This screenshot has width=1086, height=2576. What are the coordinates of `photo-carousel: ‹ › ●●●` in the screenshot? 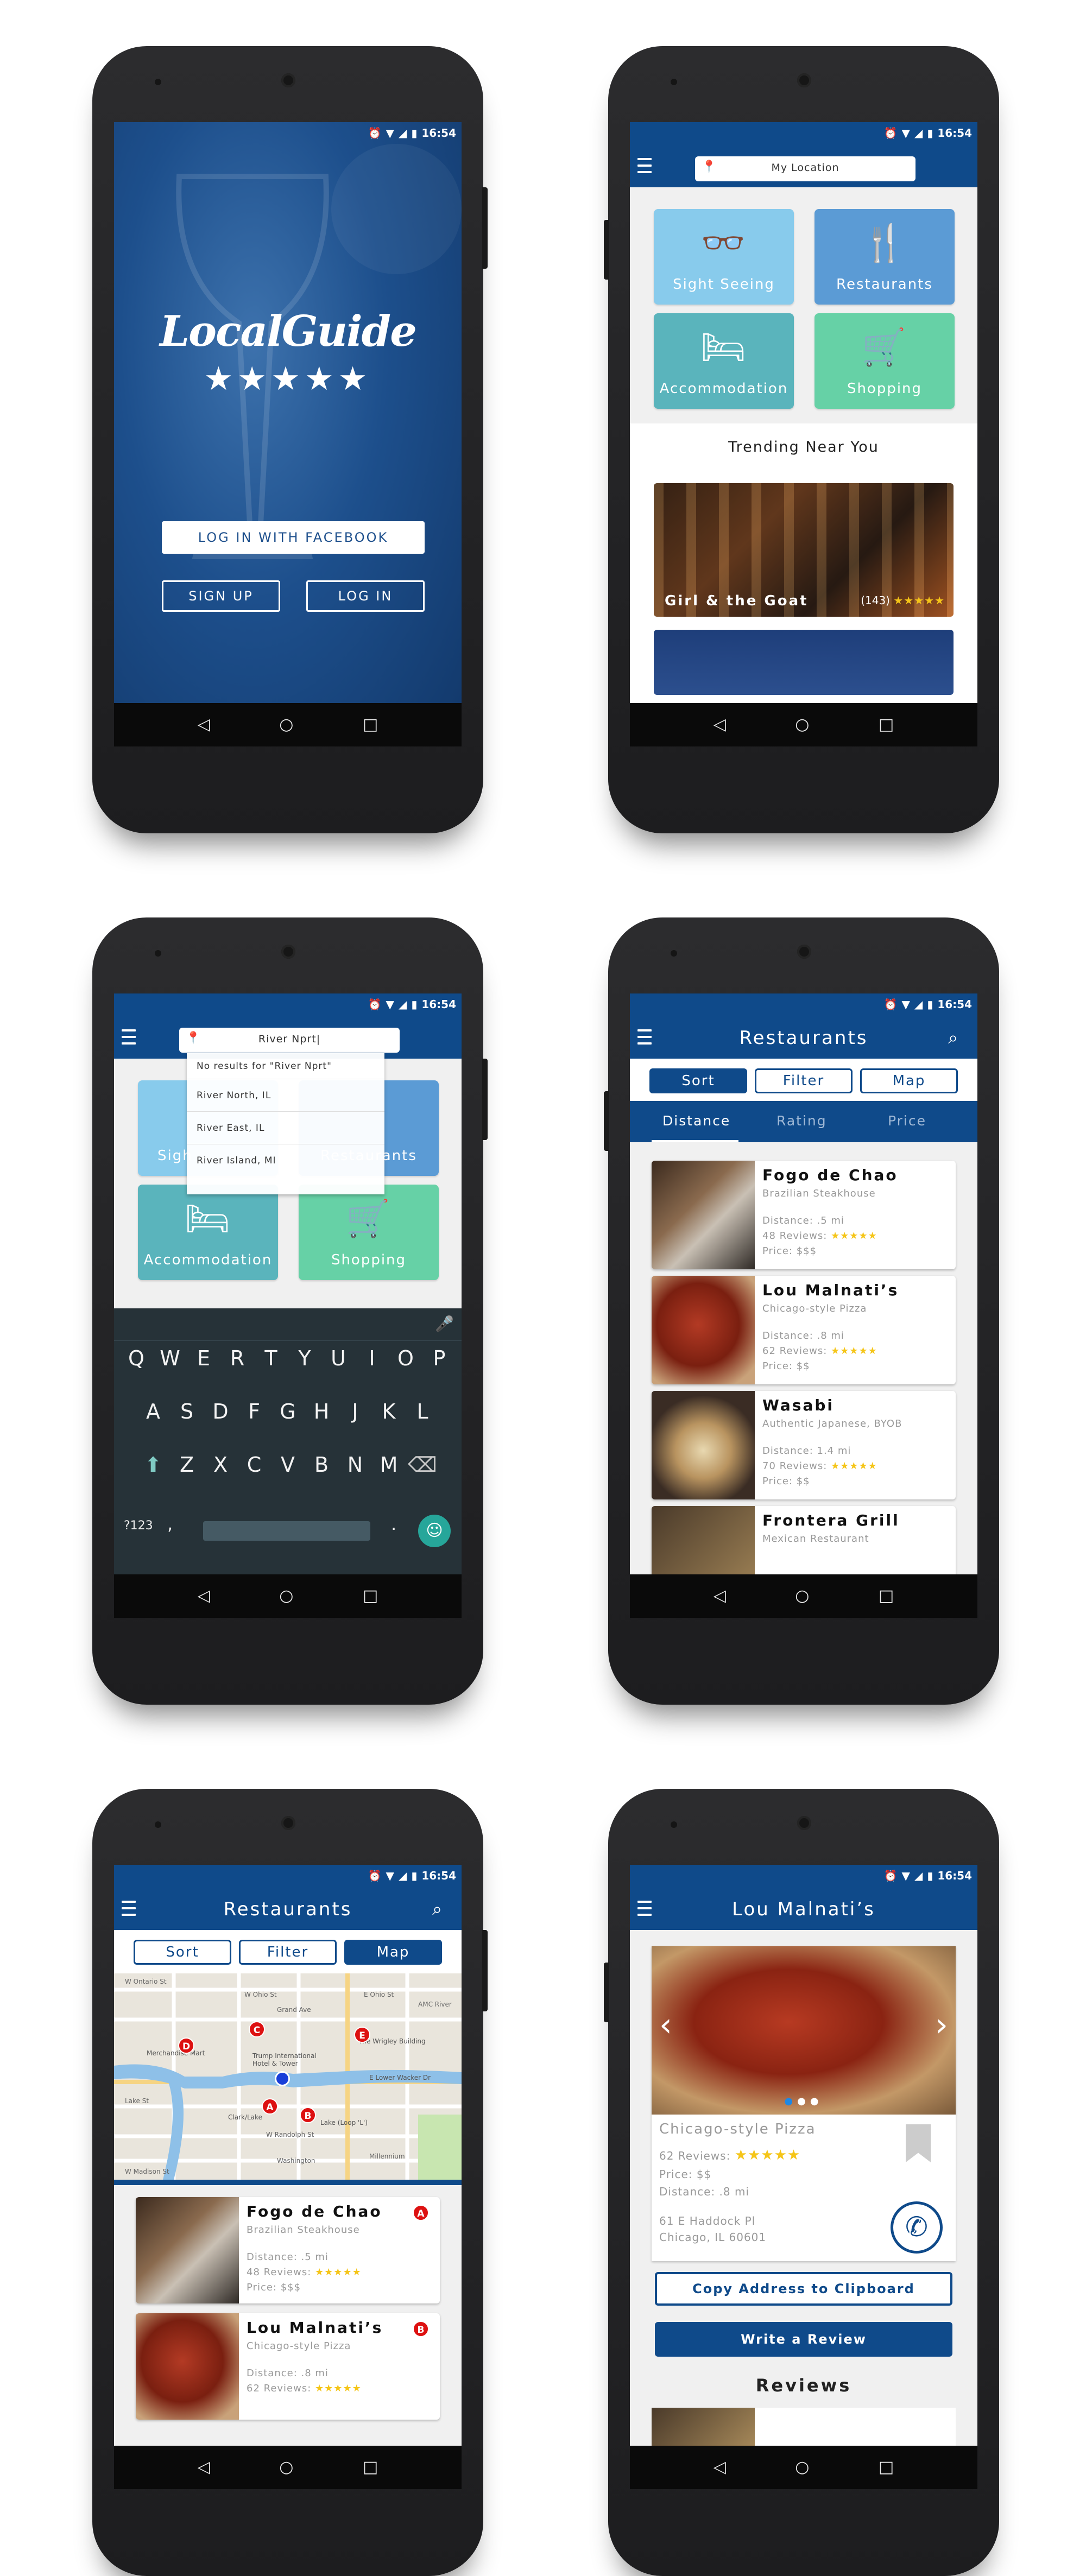 It's located at (804, 2030).